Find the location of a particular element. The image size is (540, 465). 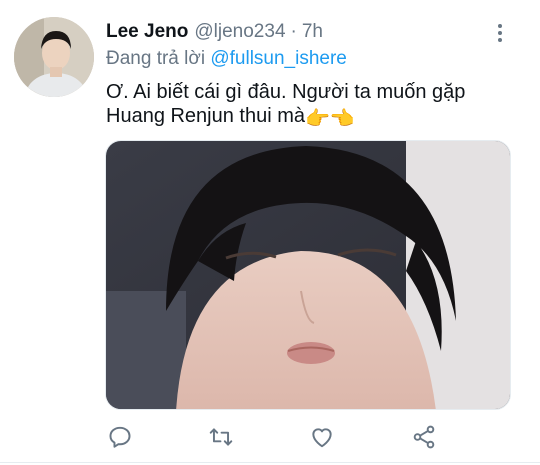

more-vertical-icon is located at coordinates (500, 33).